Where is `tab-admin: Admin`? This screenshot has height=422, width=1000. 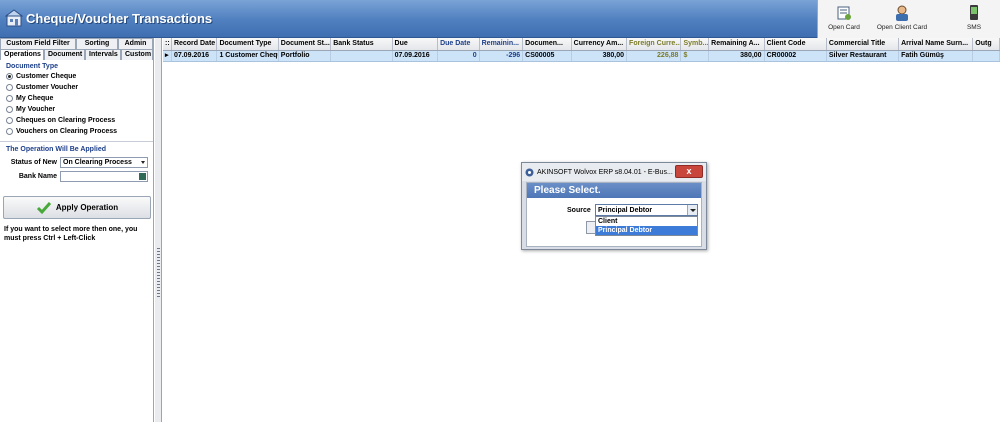 tab-admin: Admin is located at coordinates (135, 43).